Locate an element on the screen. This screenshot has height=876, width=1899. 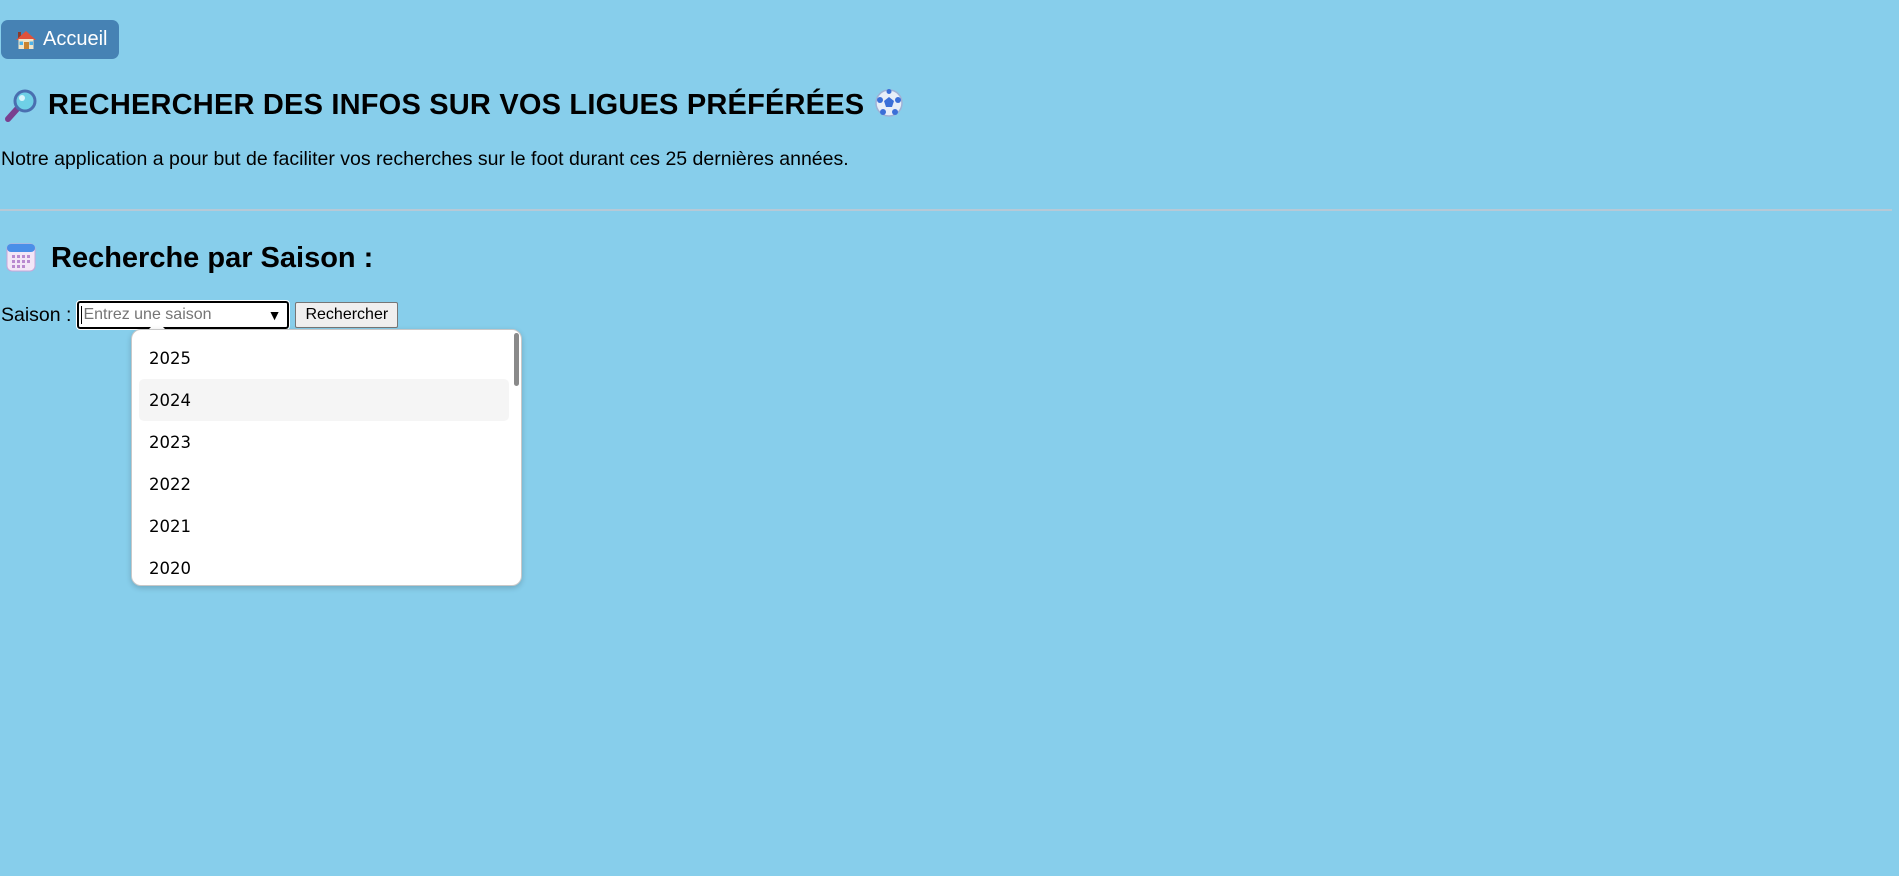
datalist-option: 2024 is located at coordinates (324, 400).